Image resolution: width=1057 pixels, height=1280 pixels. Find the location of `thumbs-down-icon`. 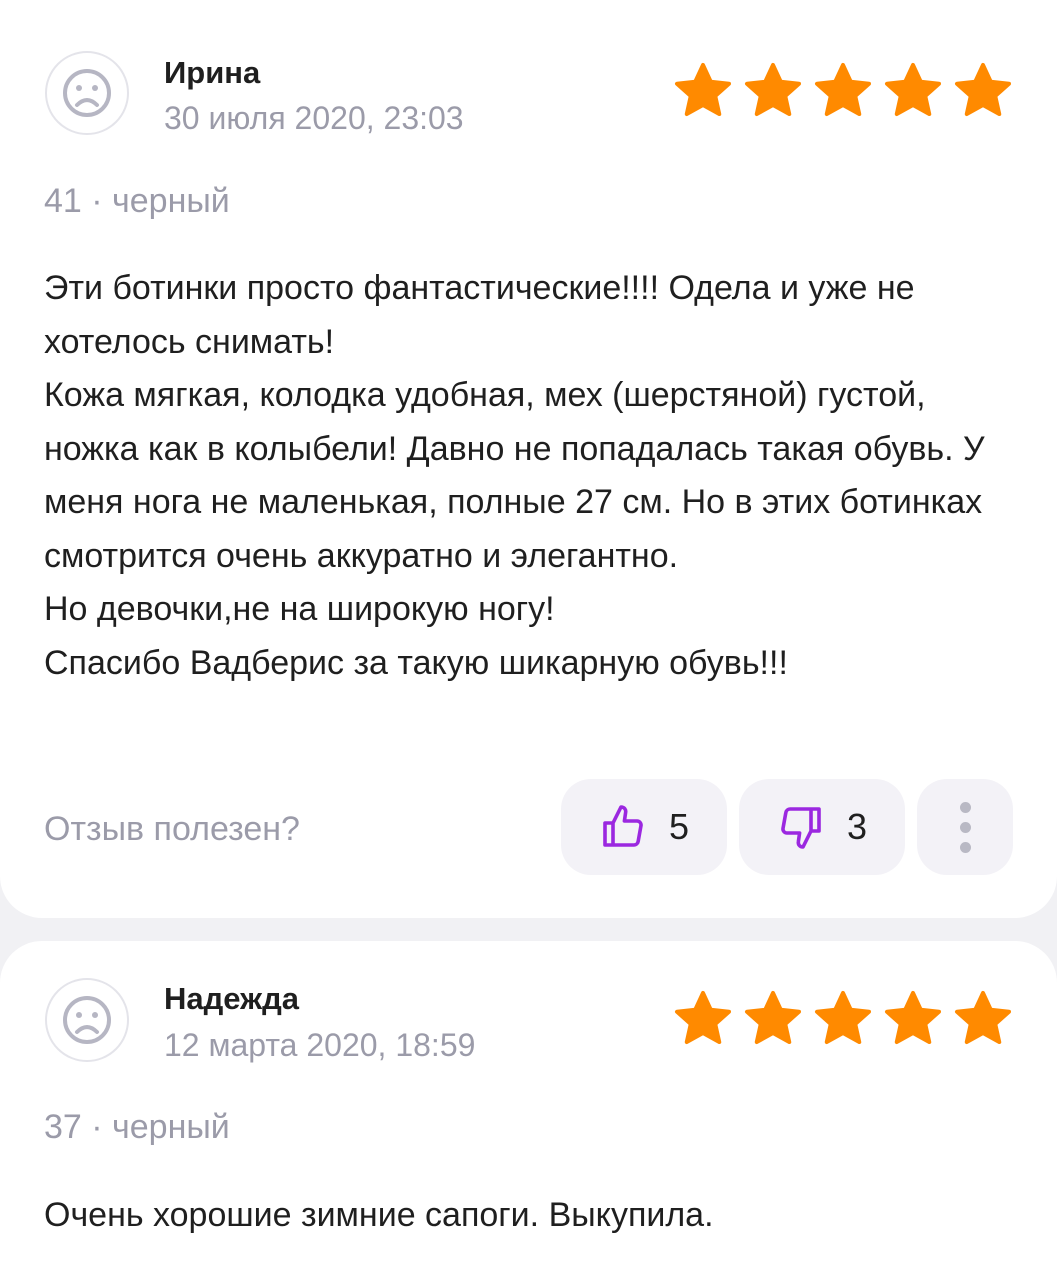

thumbs-down-icon is located at coordinates (801, 828).